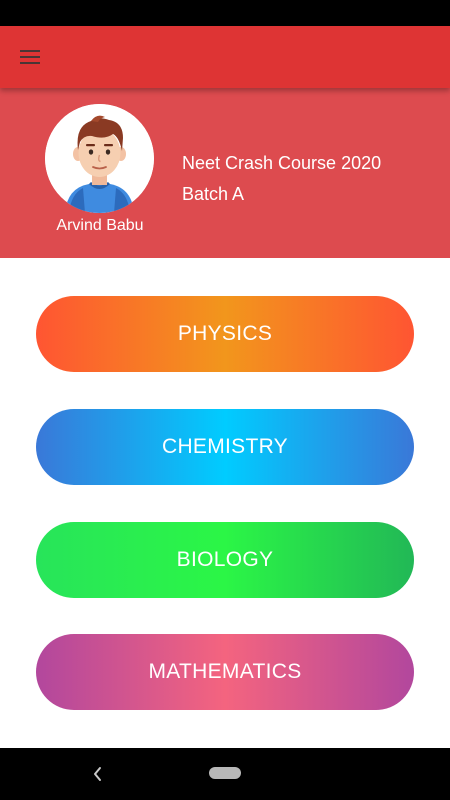  Describe the element at coordinates (213, 194) in the screenshot. I see `batch-name: Batch A` at that location.